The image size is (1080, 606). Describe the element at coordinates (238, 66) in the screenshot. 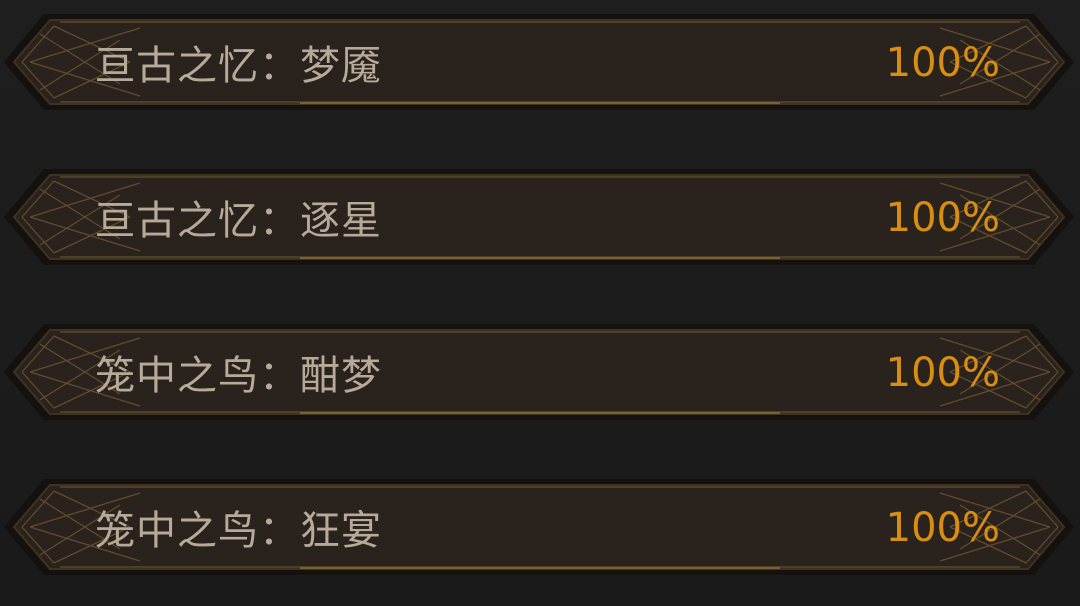

I see `achievement-name: 亘古之忆：梦魇` at that location.